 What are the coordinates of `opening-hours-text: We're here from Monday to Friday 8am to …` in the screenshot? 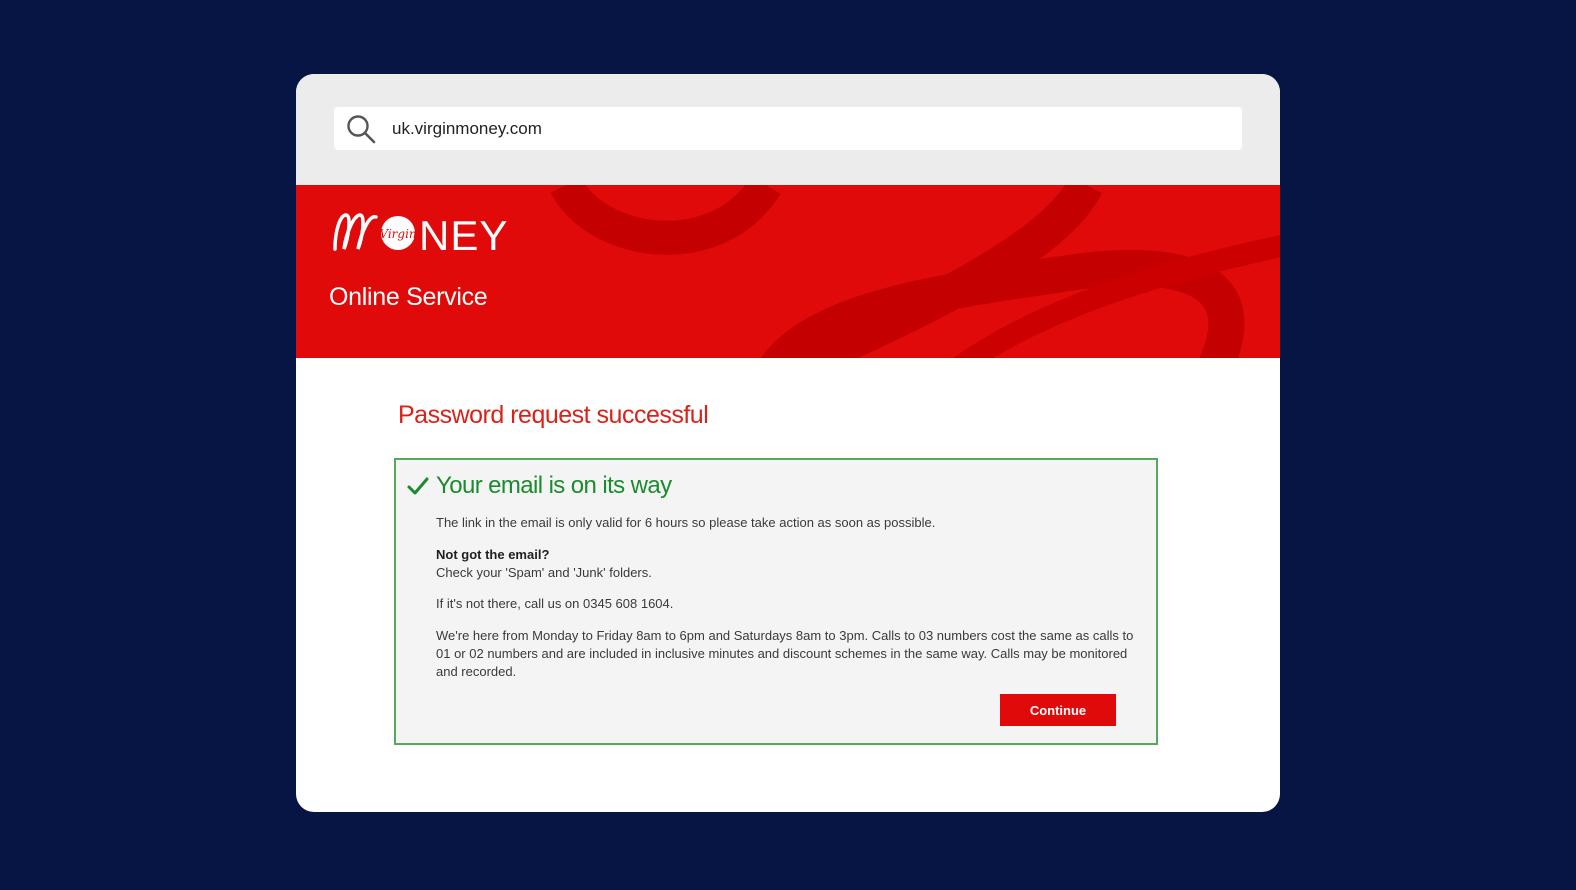 It's located at (785, 653).